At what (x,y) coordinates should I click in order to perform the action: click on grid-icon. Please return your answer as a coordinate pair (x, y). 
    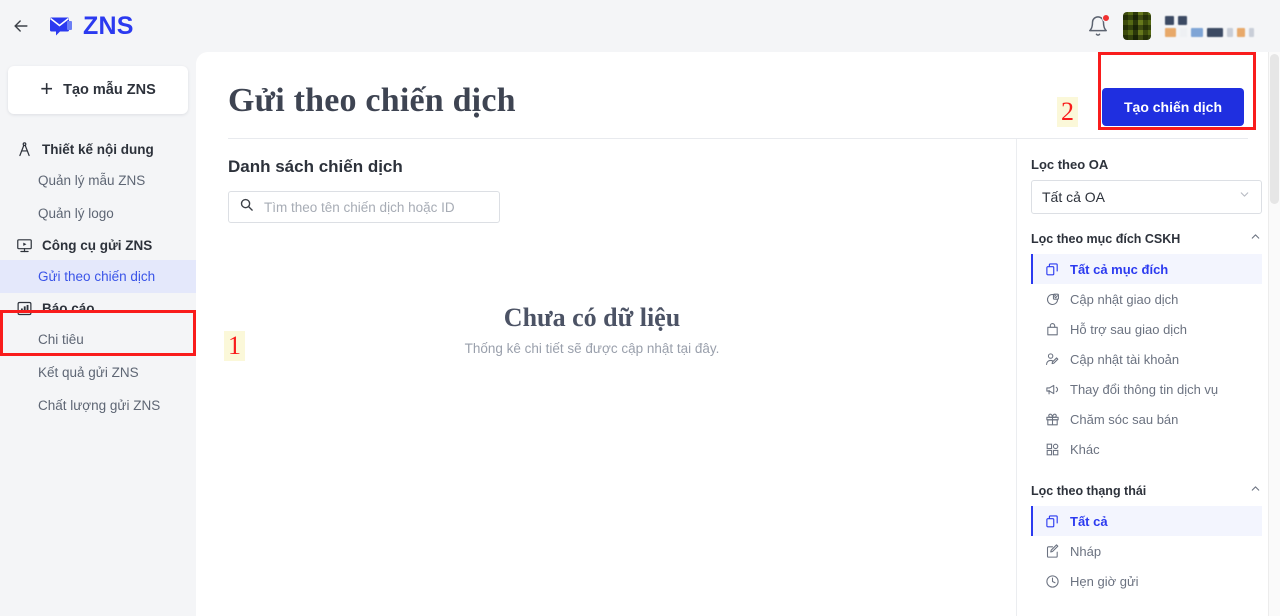
    Looking at the image, I should click on (1052, 449).